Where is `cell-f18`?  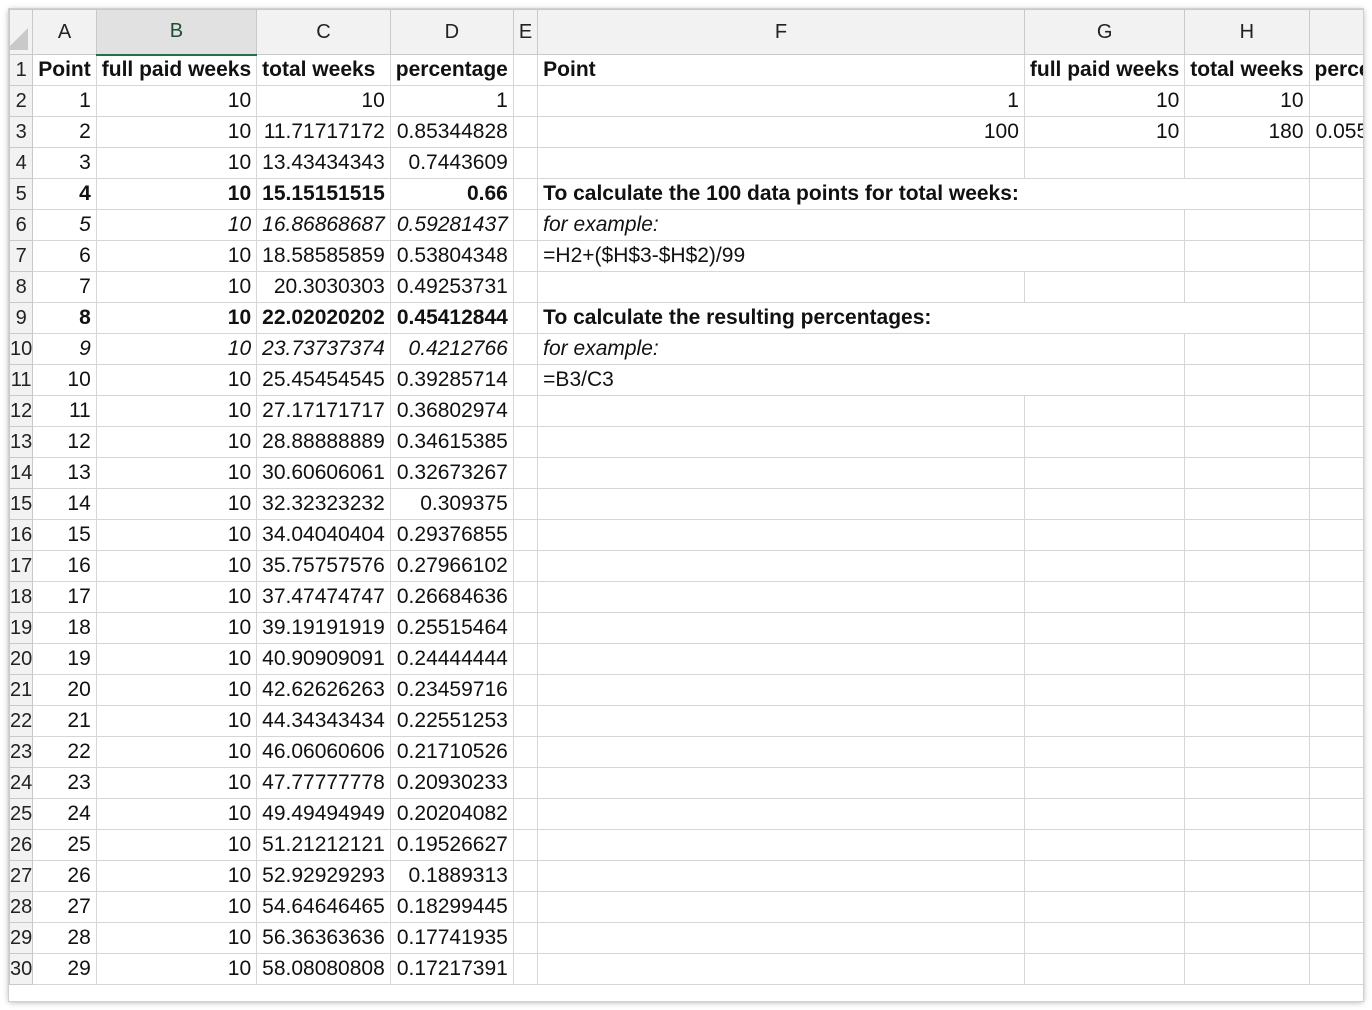 cell-f18 is located at coordinates (781, 597).